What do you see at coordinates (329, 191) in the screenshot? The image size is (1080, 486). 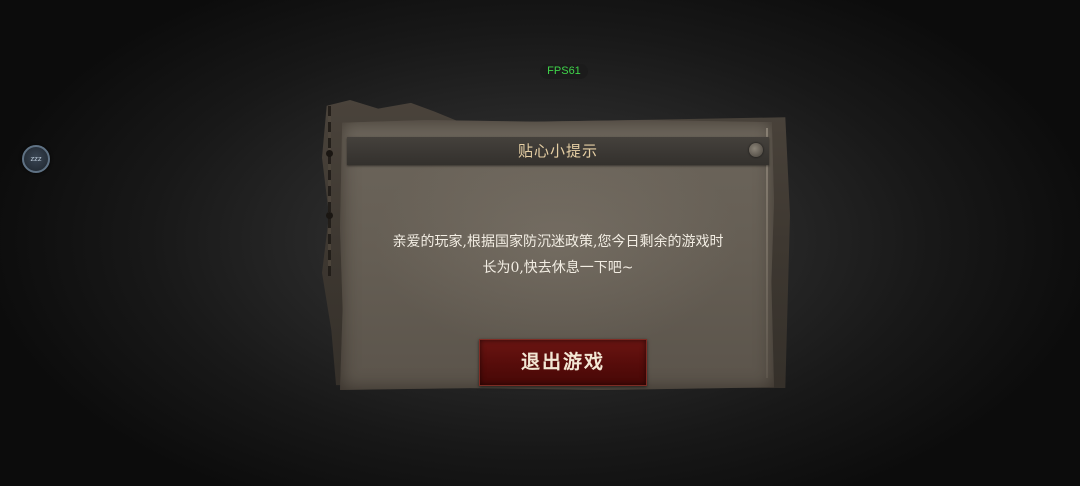 I see `dialog-binding-cord` at bounding box center [329, 191].